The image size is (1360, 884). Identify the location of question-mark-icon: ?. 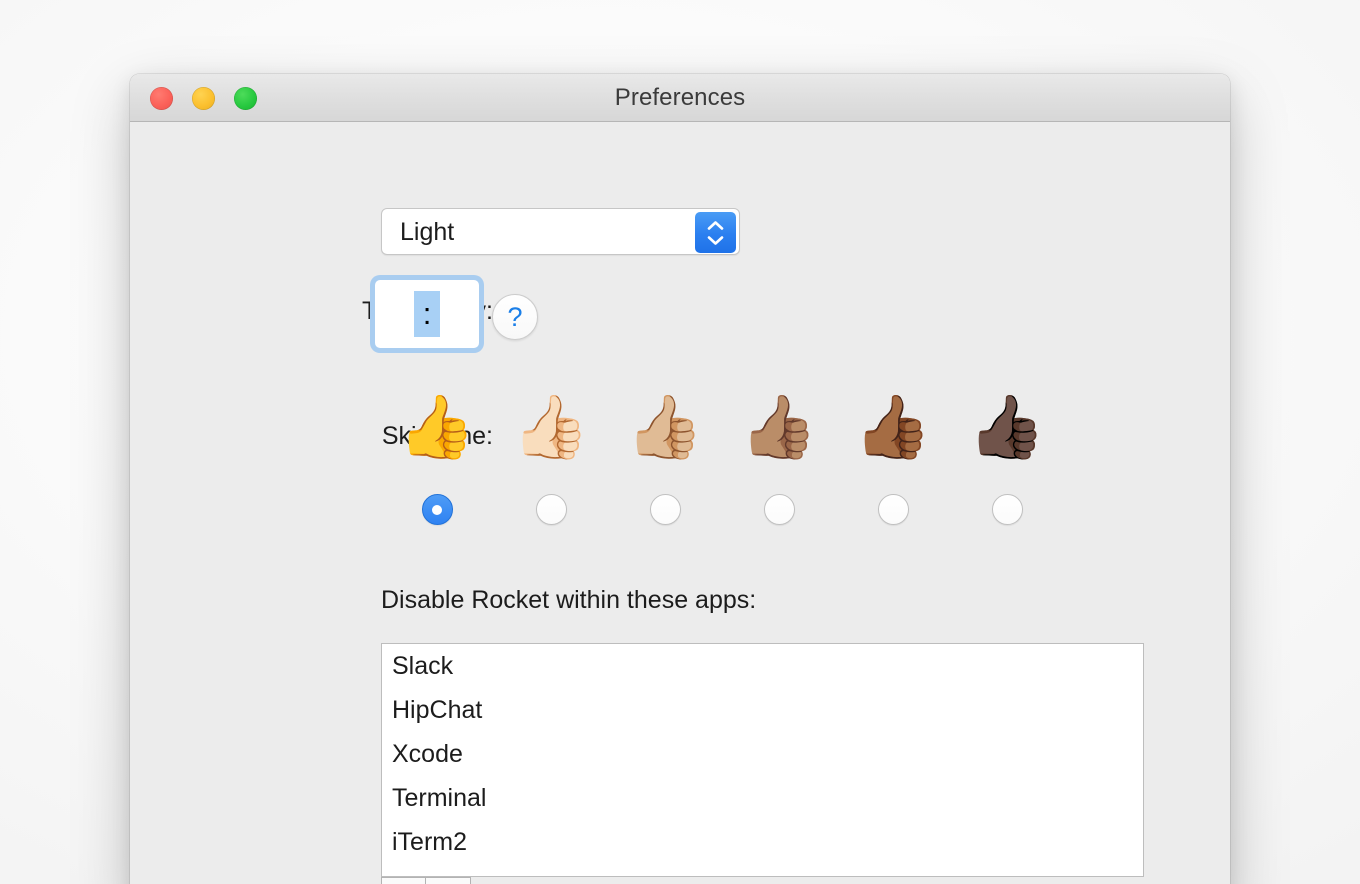
(515, 316).